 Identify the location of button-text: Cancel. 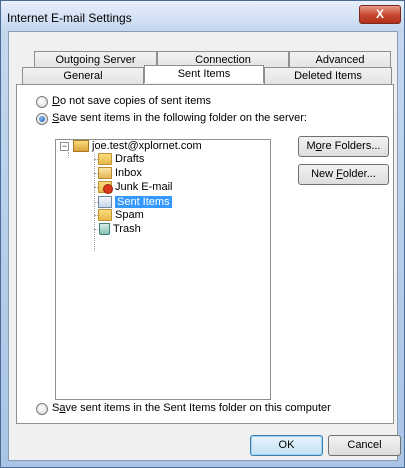
(364, 445).